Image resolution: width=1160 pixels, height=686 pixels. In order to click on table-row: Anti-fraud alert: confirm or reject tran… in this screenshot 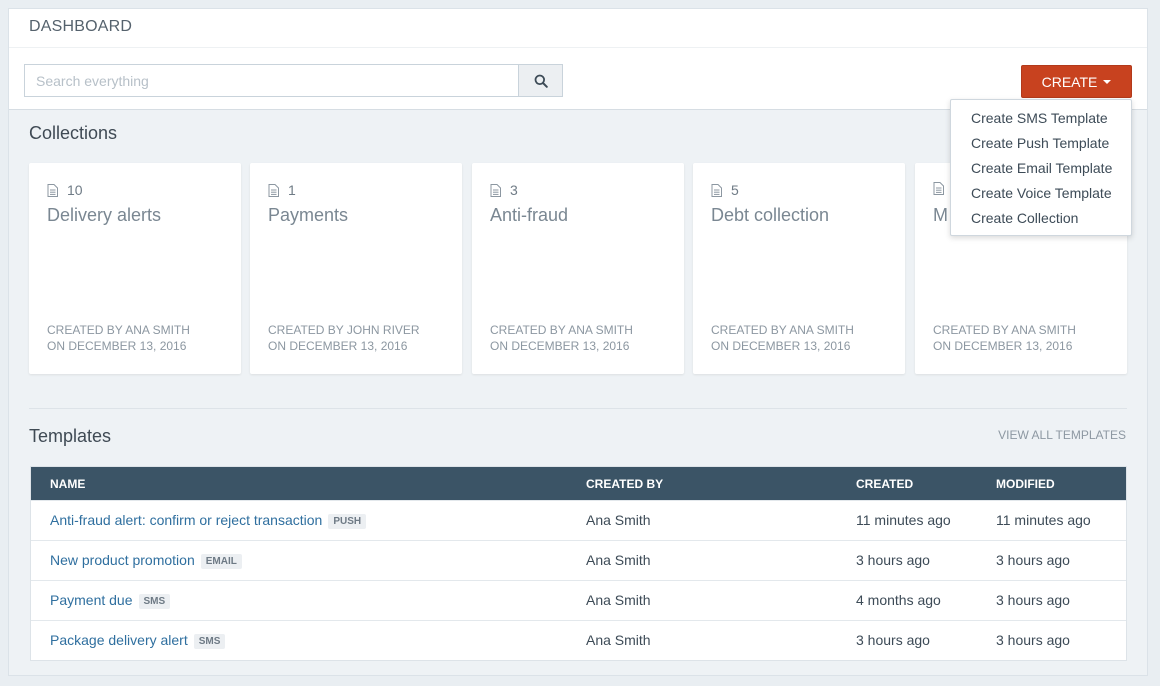, I will do `click(578, 520)`.